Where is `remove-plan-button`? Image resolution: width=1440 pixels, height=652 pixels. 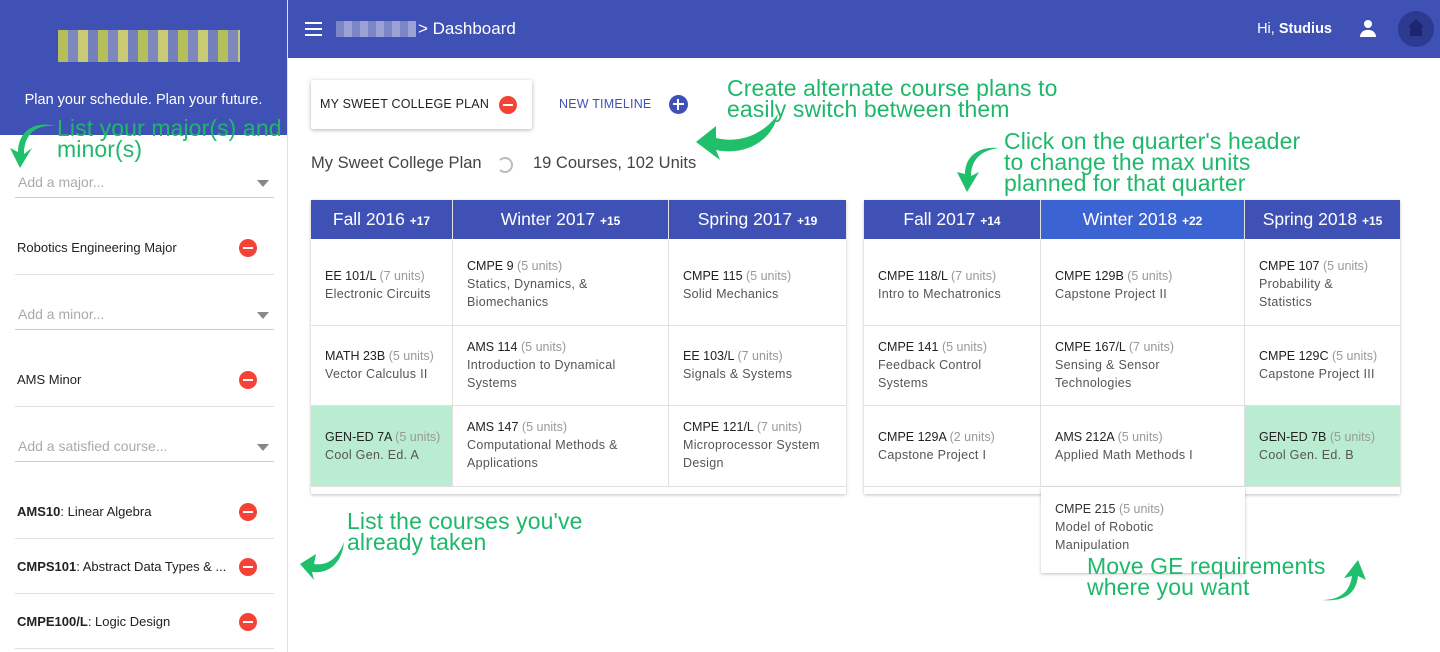
remove-plan-button is located at coordinates (508, 105).